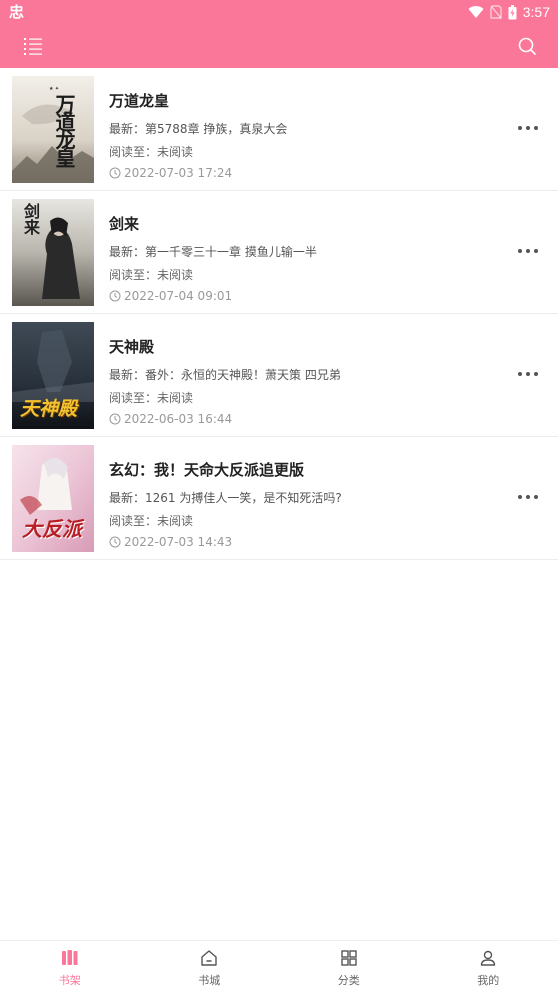  I want to click on list-menu-button, so click(33, 46).